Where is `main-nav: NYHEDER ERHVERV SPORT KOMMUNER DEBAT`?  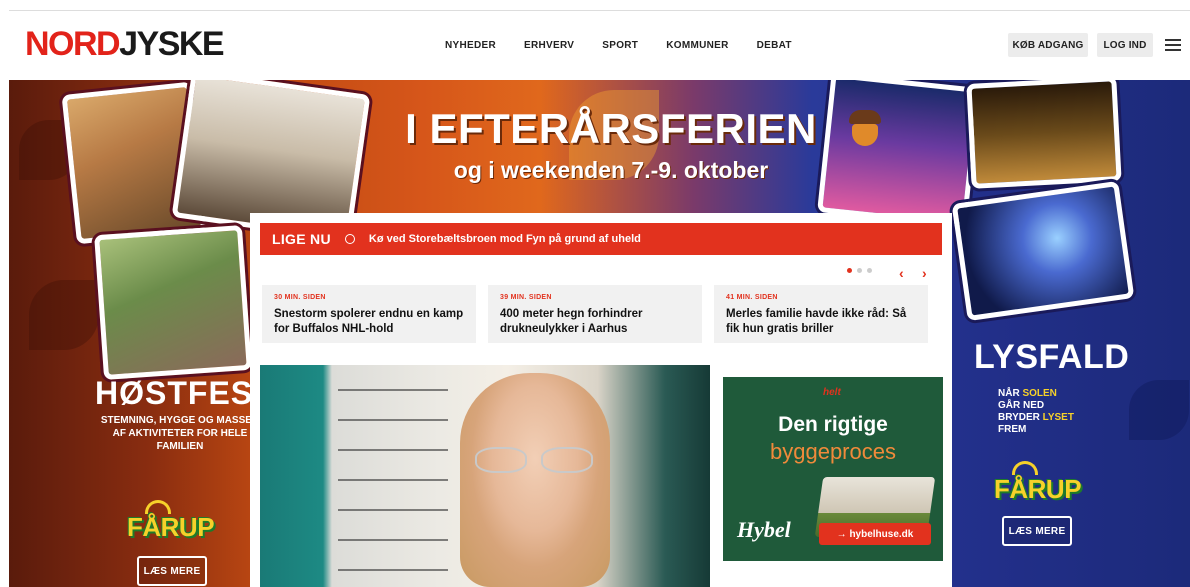
main-nav: NYHEDER ERHVERV SPORT KOMMUNER DEBAT is located at coordinates (618, 45).